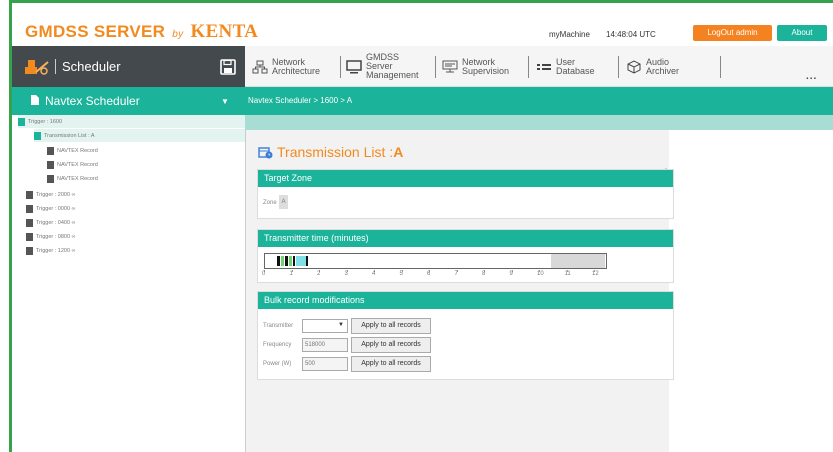 This screenshot has width=833, height=452. Describe the element at coordinates (391, 345) in the screenshot. I see `apply-frequency-button: Apply to all records` at that location.